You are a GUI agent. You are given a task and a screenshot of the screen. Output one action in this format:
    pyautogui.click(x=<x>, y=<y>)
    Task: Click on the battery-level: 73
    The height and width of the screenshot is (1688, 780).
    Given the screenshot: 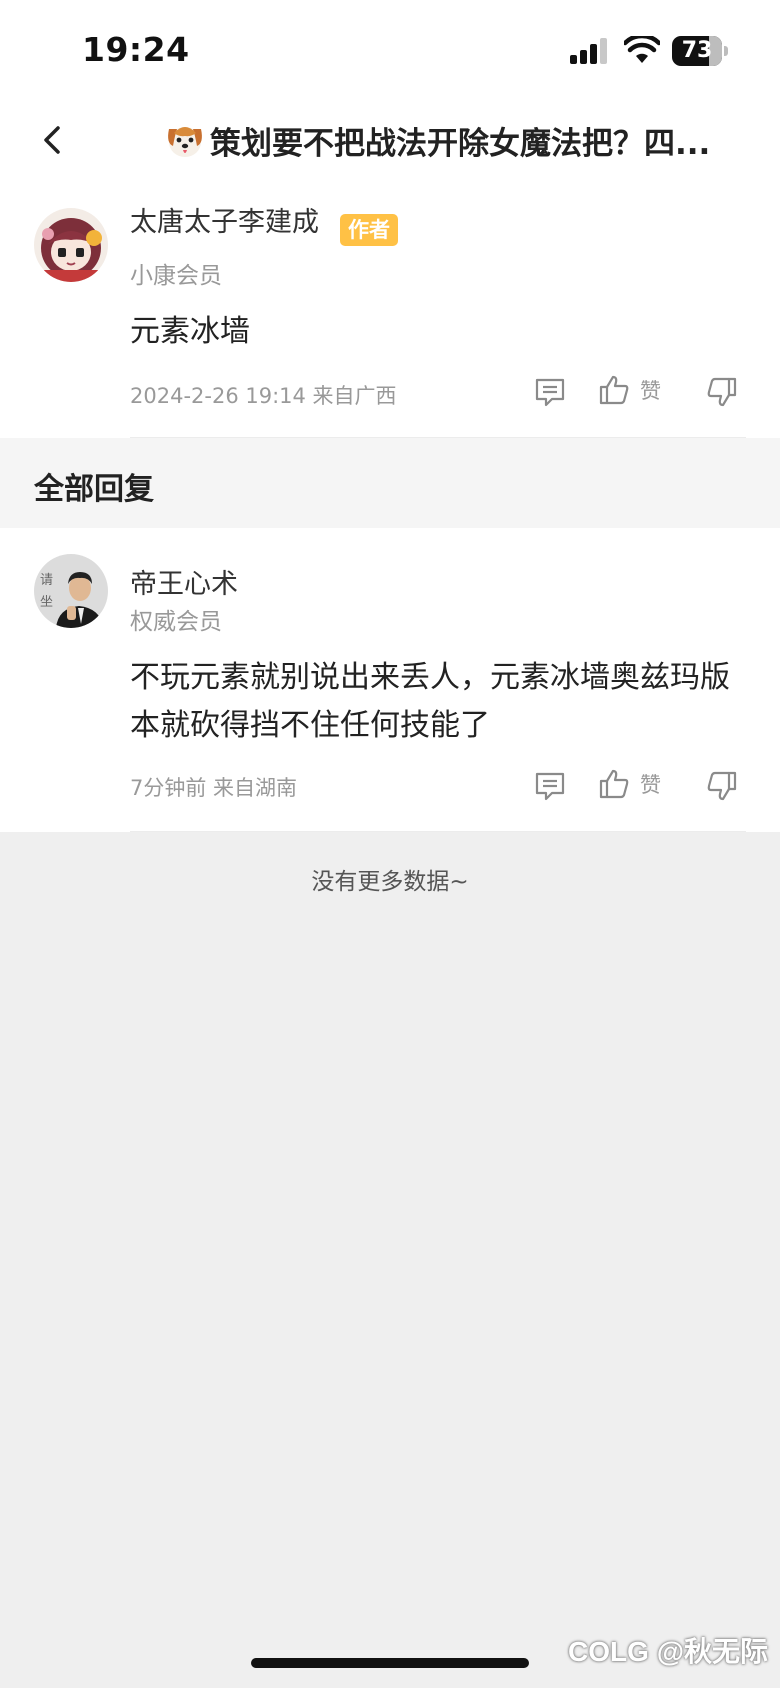 What is the action you would take?
    pyautogui.click(x=697, y=50)
    